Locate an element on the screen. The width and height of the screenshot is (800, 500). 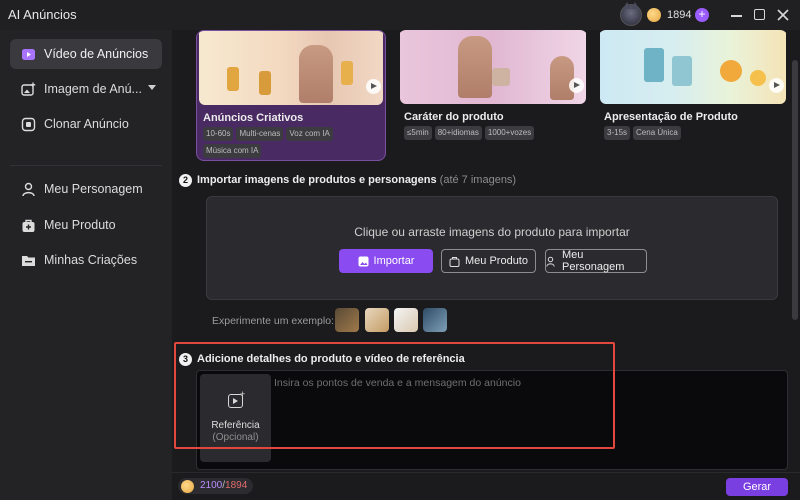
image-import-icon is located at coordinates (363, 261).